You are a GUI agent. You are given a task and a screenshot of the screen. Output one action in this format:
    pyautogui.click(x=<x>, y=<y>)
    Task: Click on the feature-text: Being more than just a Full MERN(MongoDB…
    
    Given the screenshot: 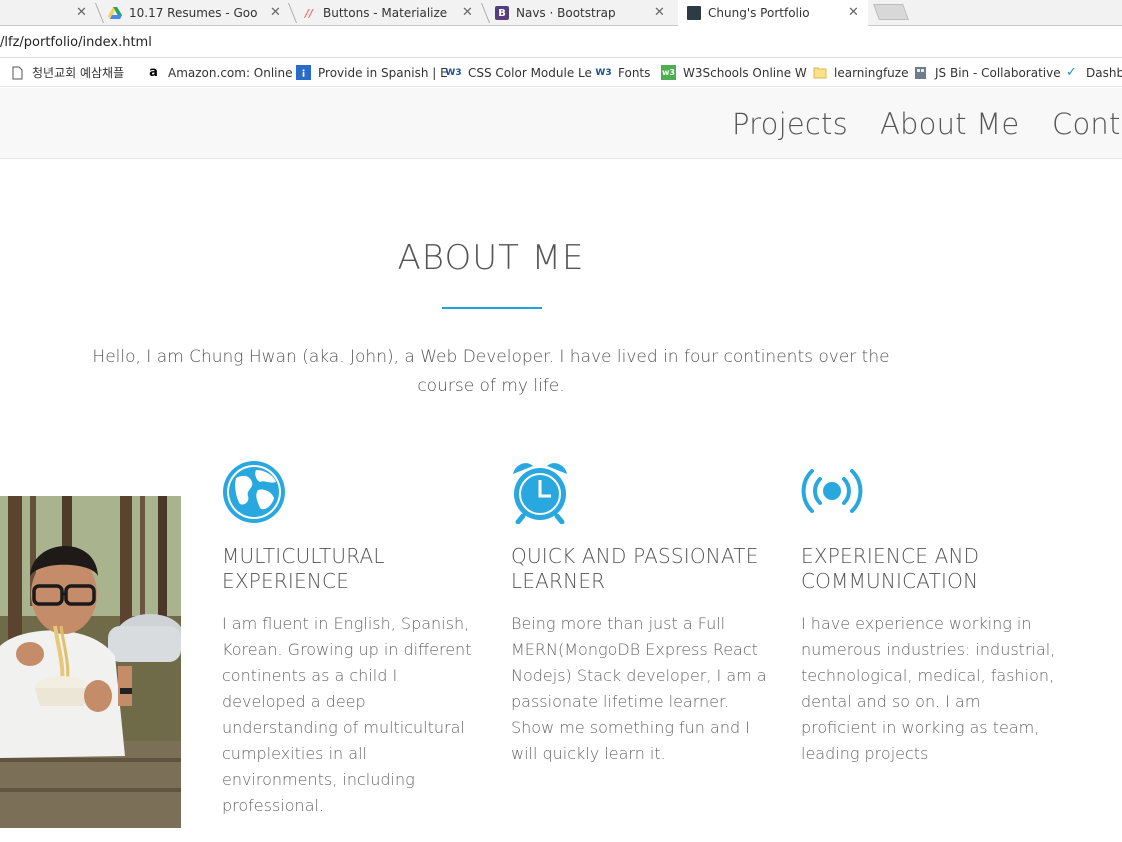 What is the action you would take?
    pyautogui.click(x=639, y=688)
    